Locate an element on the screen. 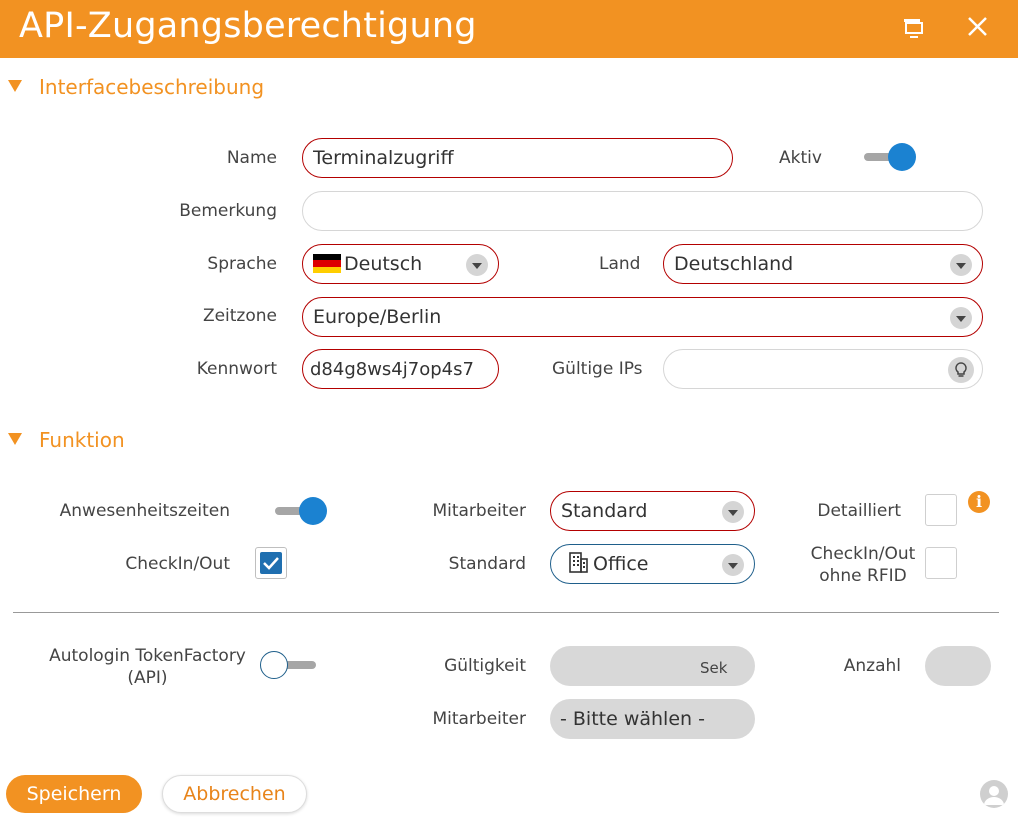 The image size is (1018, 822). aktiv-label: Aktiv is located at coordinates (800, 158).